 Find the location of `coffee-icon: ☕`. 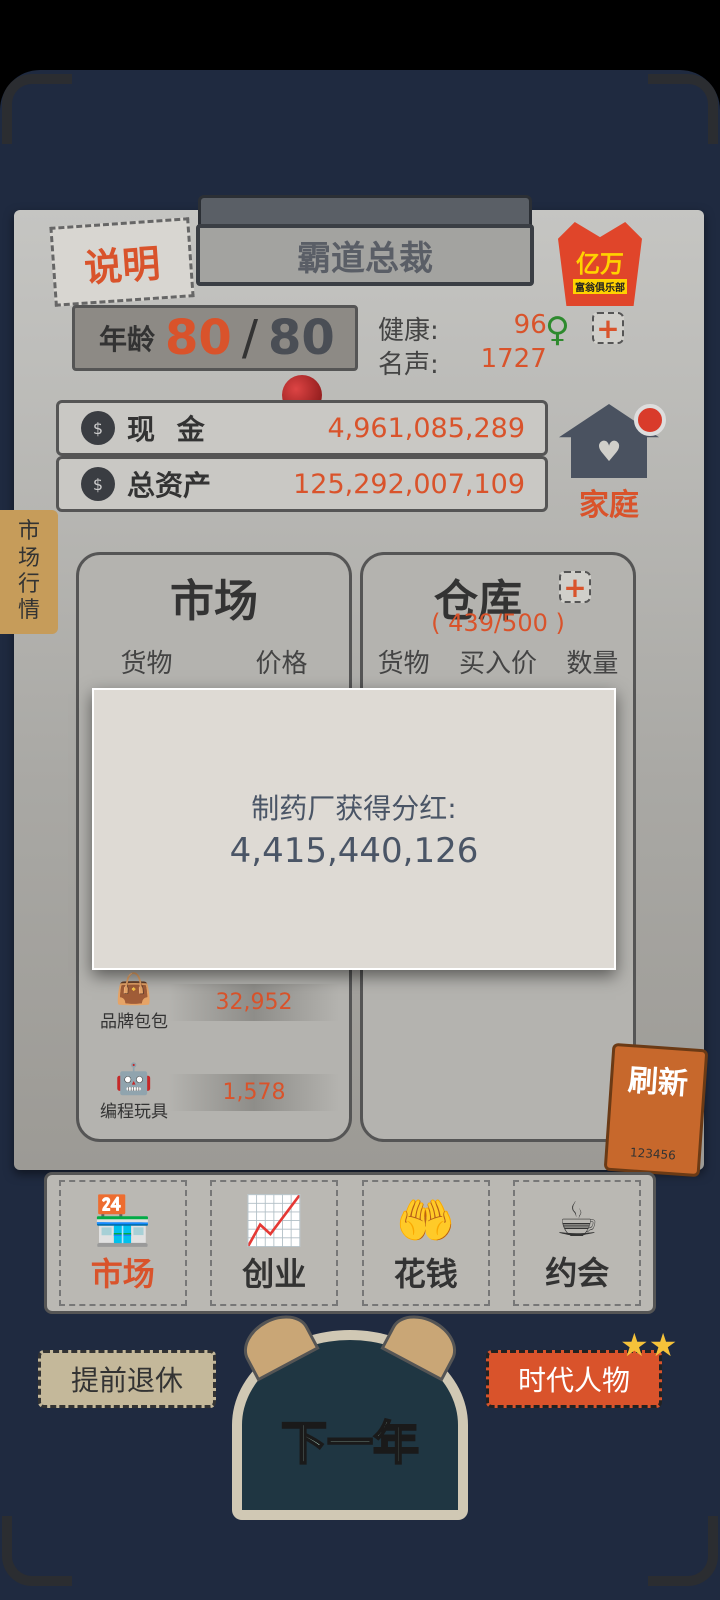

coffee-icon: ☕ is located at coordinates (577, 1220).